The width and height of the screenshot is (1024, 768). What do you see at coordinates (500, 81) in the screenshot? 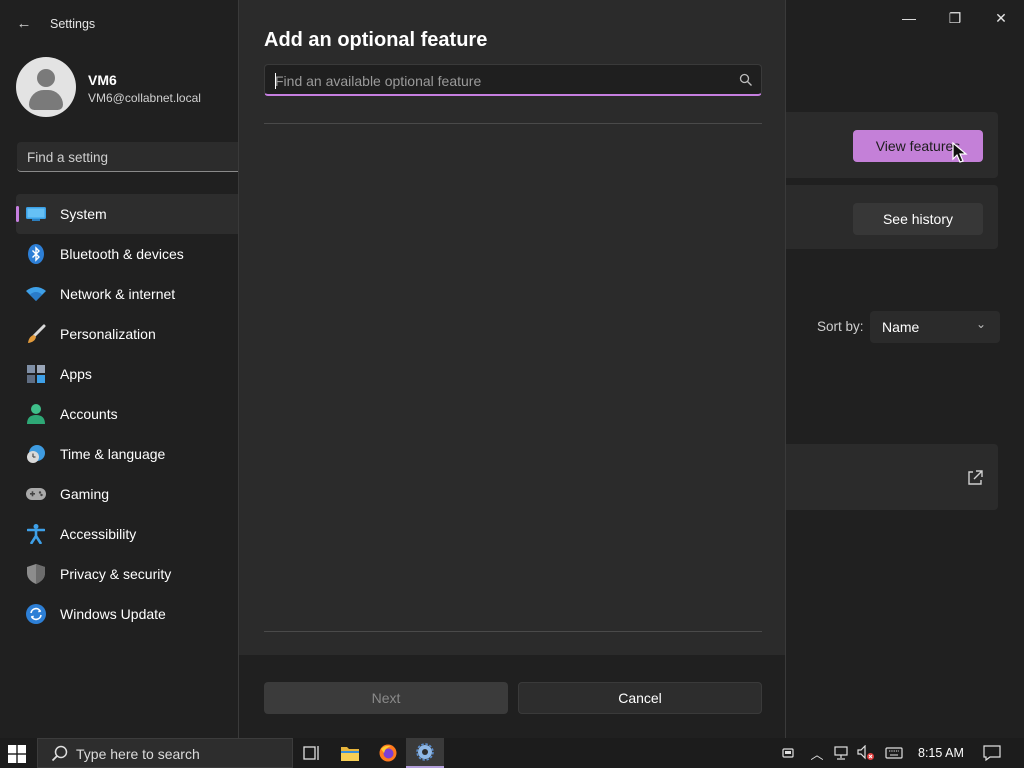
I see `feature-search-input` at bounding box center [500, 81].